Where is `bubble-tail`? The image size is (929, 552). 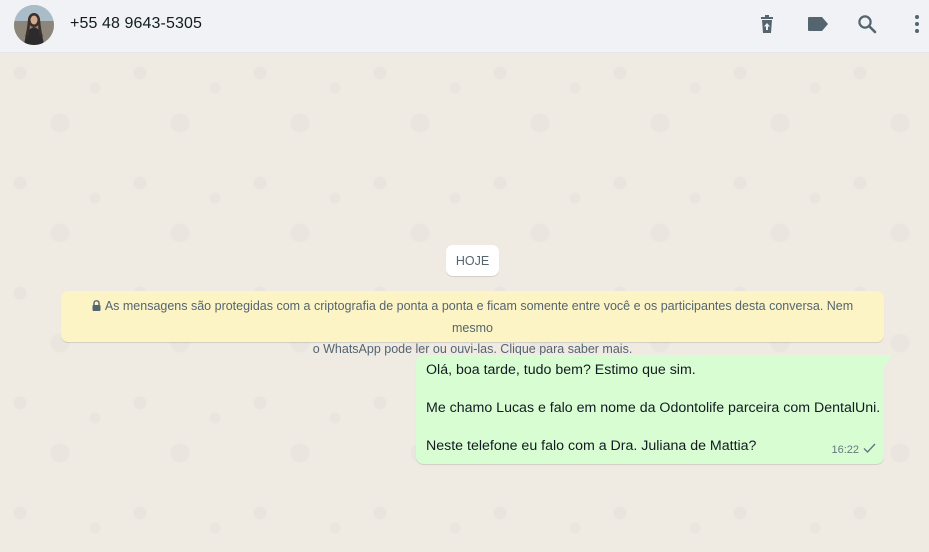 bubble-tail is located at coordinates (888, 361).